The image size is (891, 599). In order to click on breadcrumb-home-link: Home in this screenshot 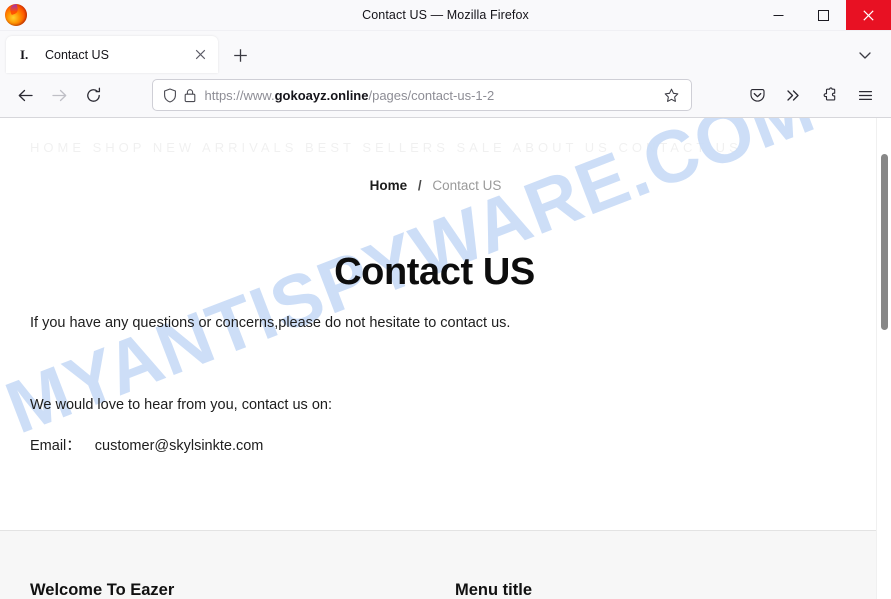, I will do `click(389, 185)`.